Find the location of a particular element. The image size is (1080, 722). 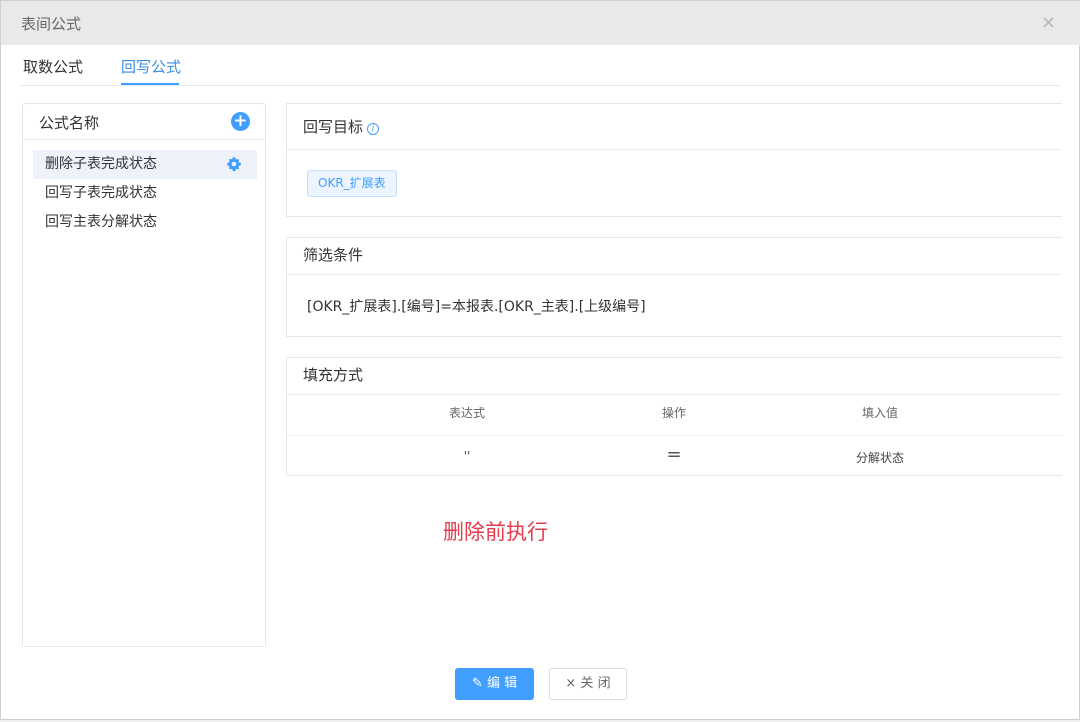

edit-button: ✎ 编 辑 is located at coordinates (494, 684).